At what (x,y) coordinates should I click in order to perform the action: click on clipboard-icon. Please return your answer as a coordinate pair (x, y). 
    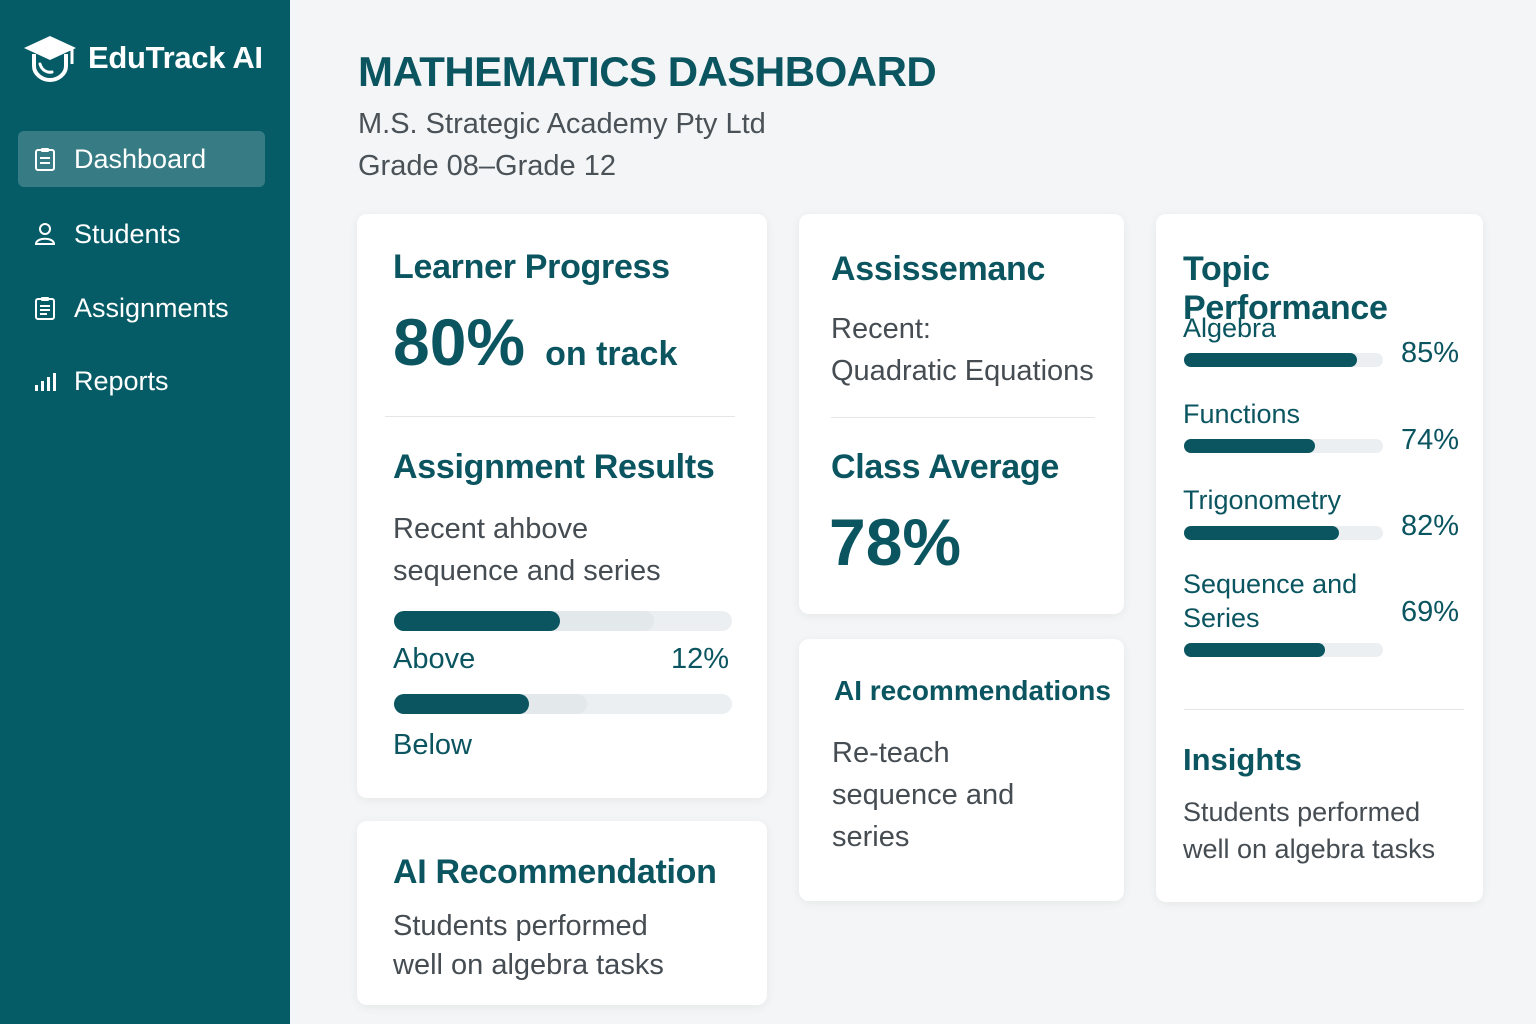
    Looking at the image, I should click on (45, 159).